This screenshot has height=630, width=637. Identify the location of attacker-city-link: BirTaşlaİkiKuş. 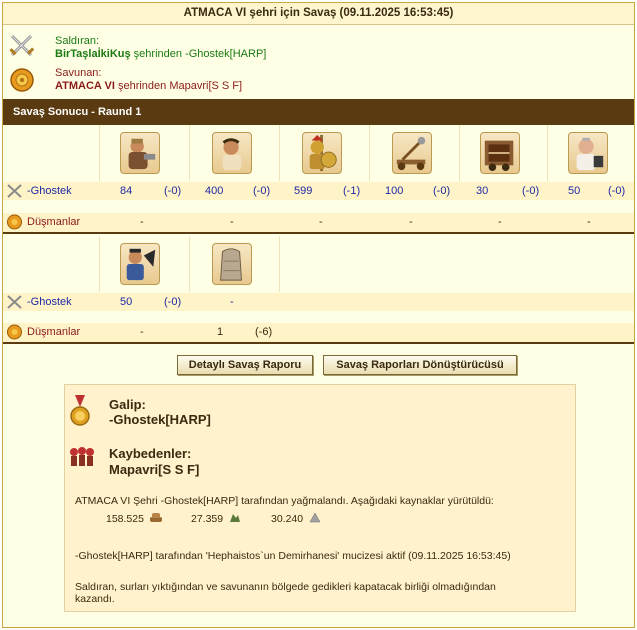
(93, 54).